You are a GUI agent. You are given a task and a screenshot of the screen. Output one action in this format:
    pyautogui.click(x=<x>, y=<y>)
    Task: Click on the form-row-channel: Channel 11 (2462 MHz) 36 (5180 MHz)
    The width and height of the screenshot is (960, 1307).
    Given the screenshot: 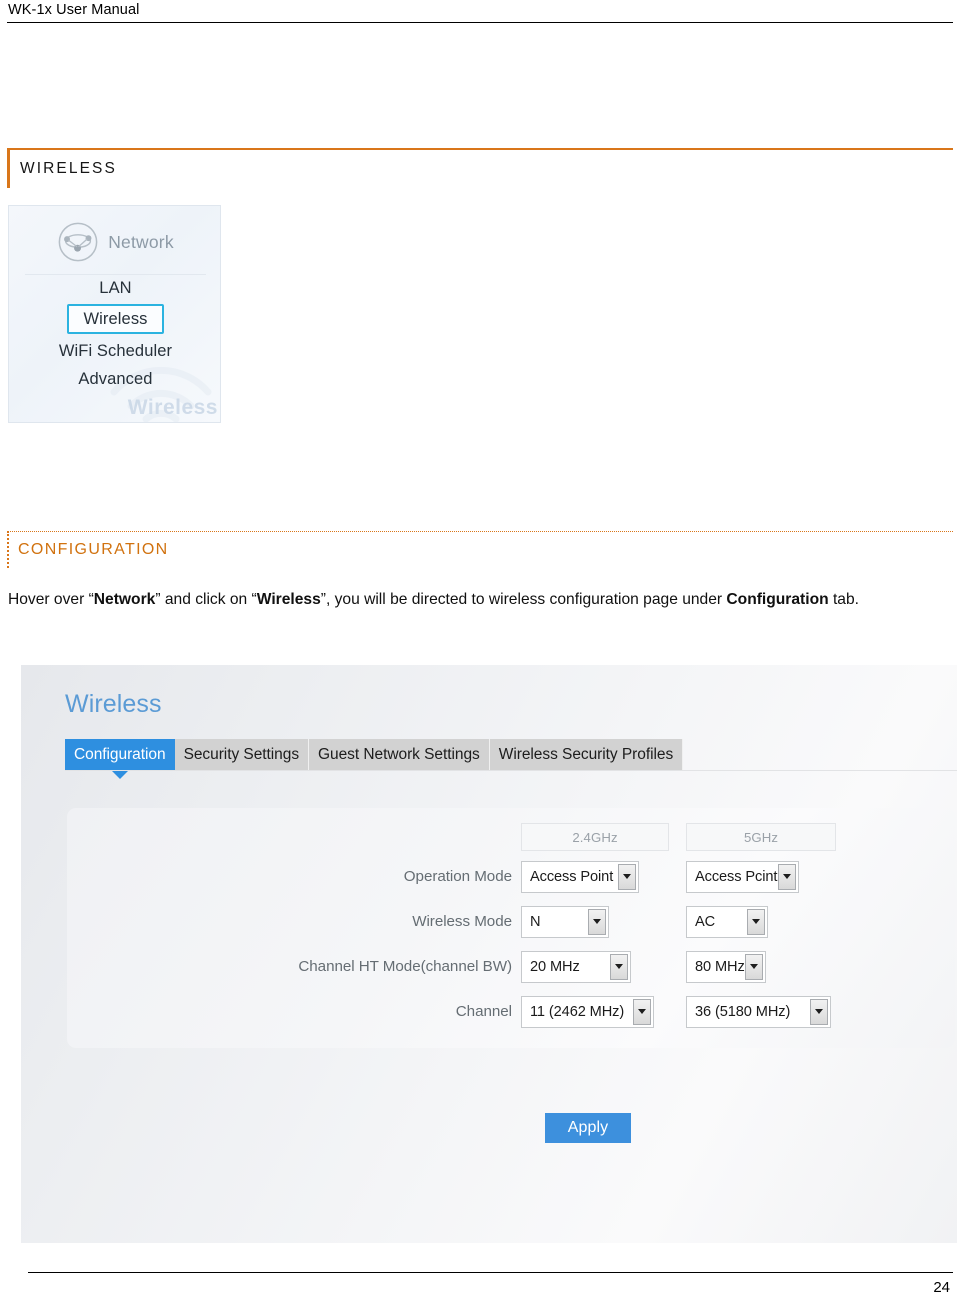 What is the action you would take?
    pyautogui.click(x=489, y=1011)
    